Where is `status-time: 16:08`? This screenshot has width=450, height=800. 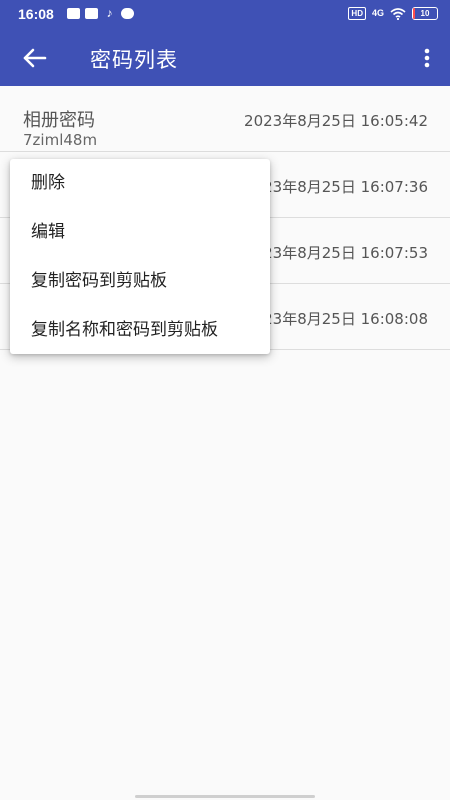
status-time: 16:08 is located at coordinates (36, 14).